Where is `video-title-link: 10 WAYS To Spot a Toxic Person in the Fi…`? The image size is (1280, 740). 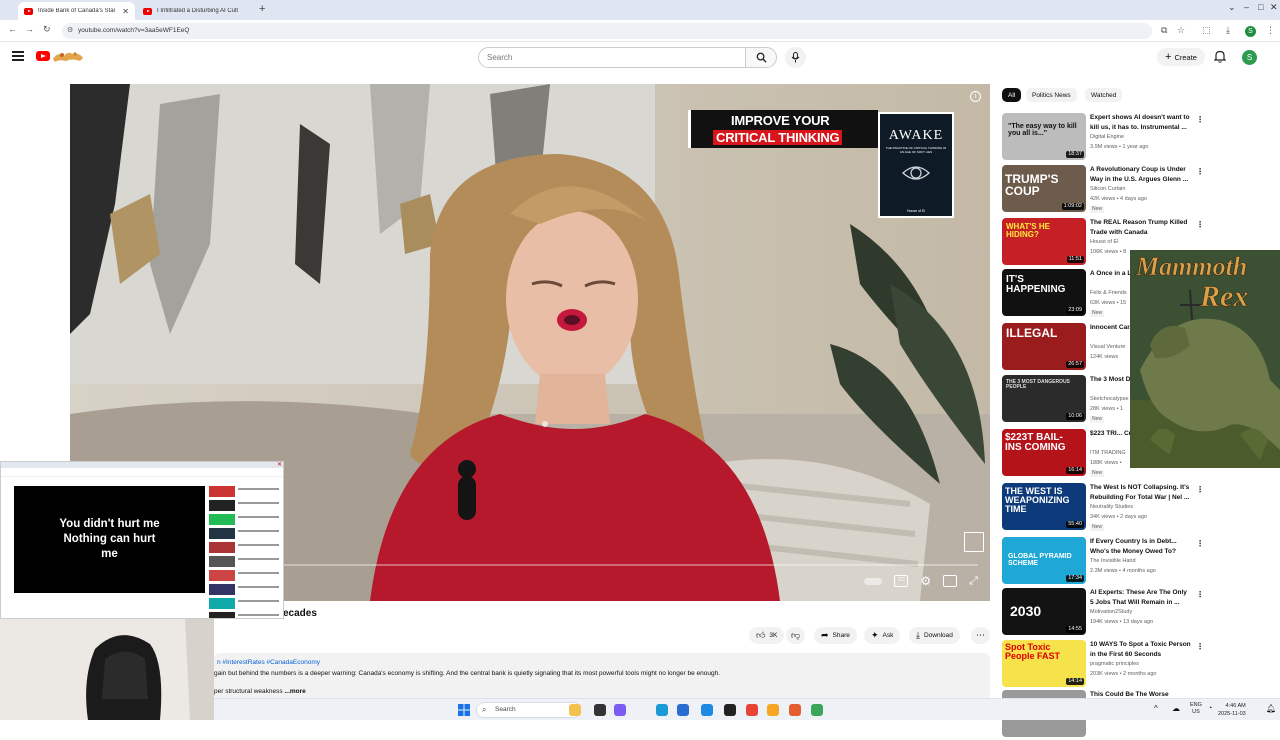
video-title-link: 10 WAYS To Spot a Toxic Person in the Fi… is located at coordinates (1141, 650).